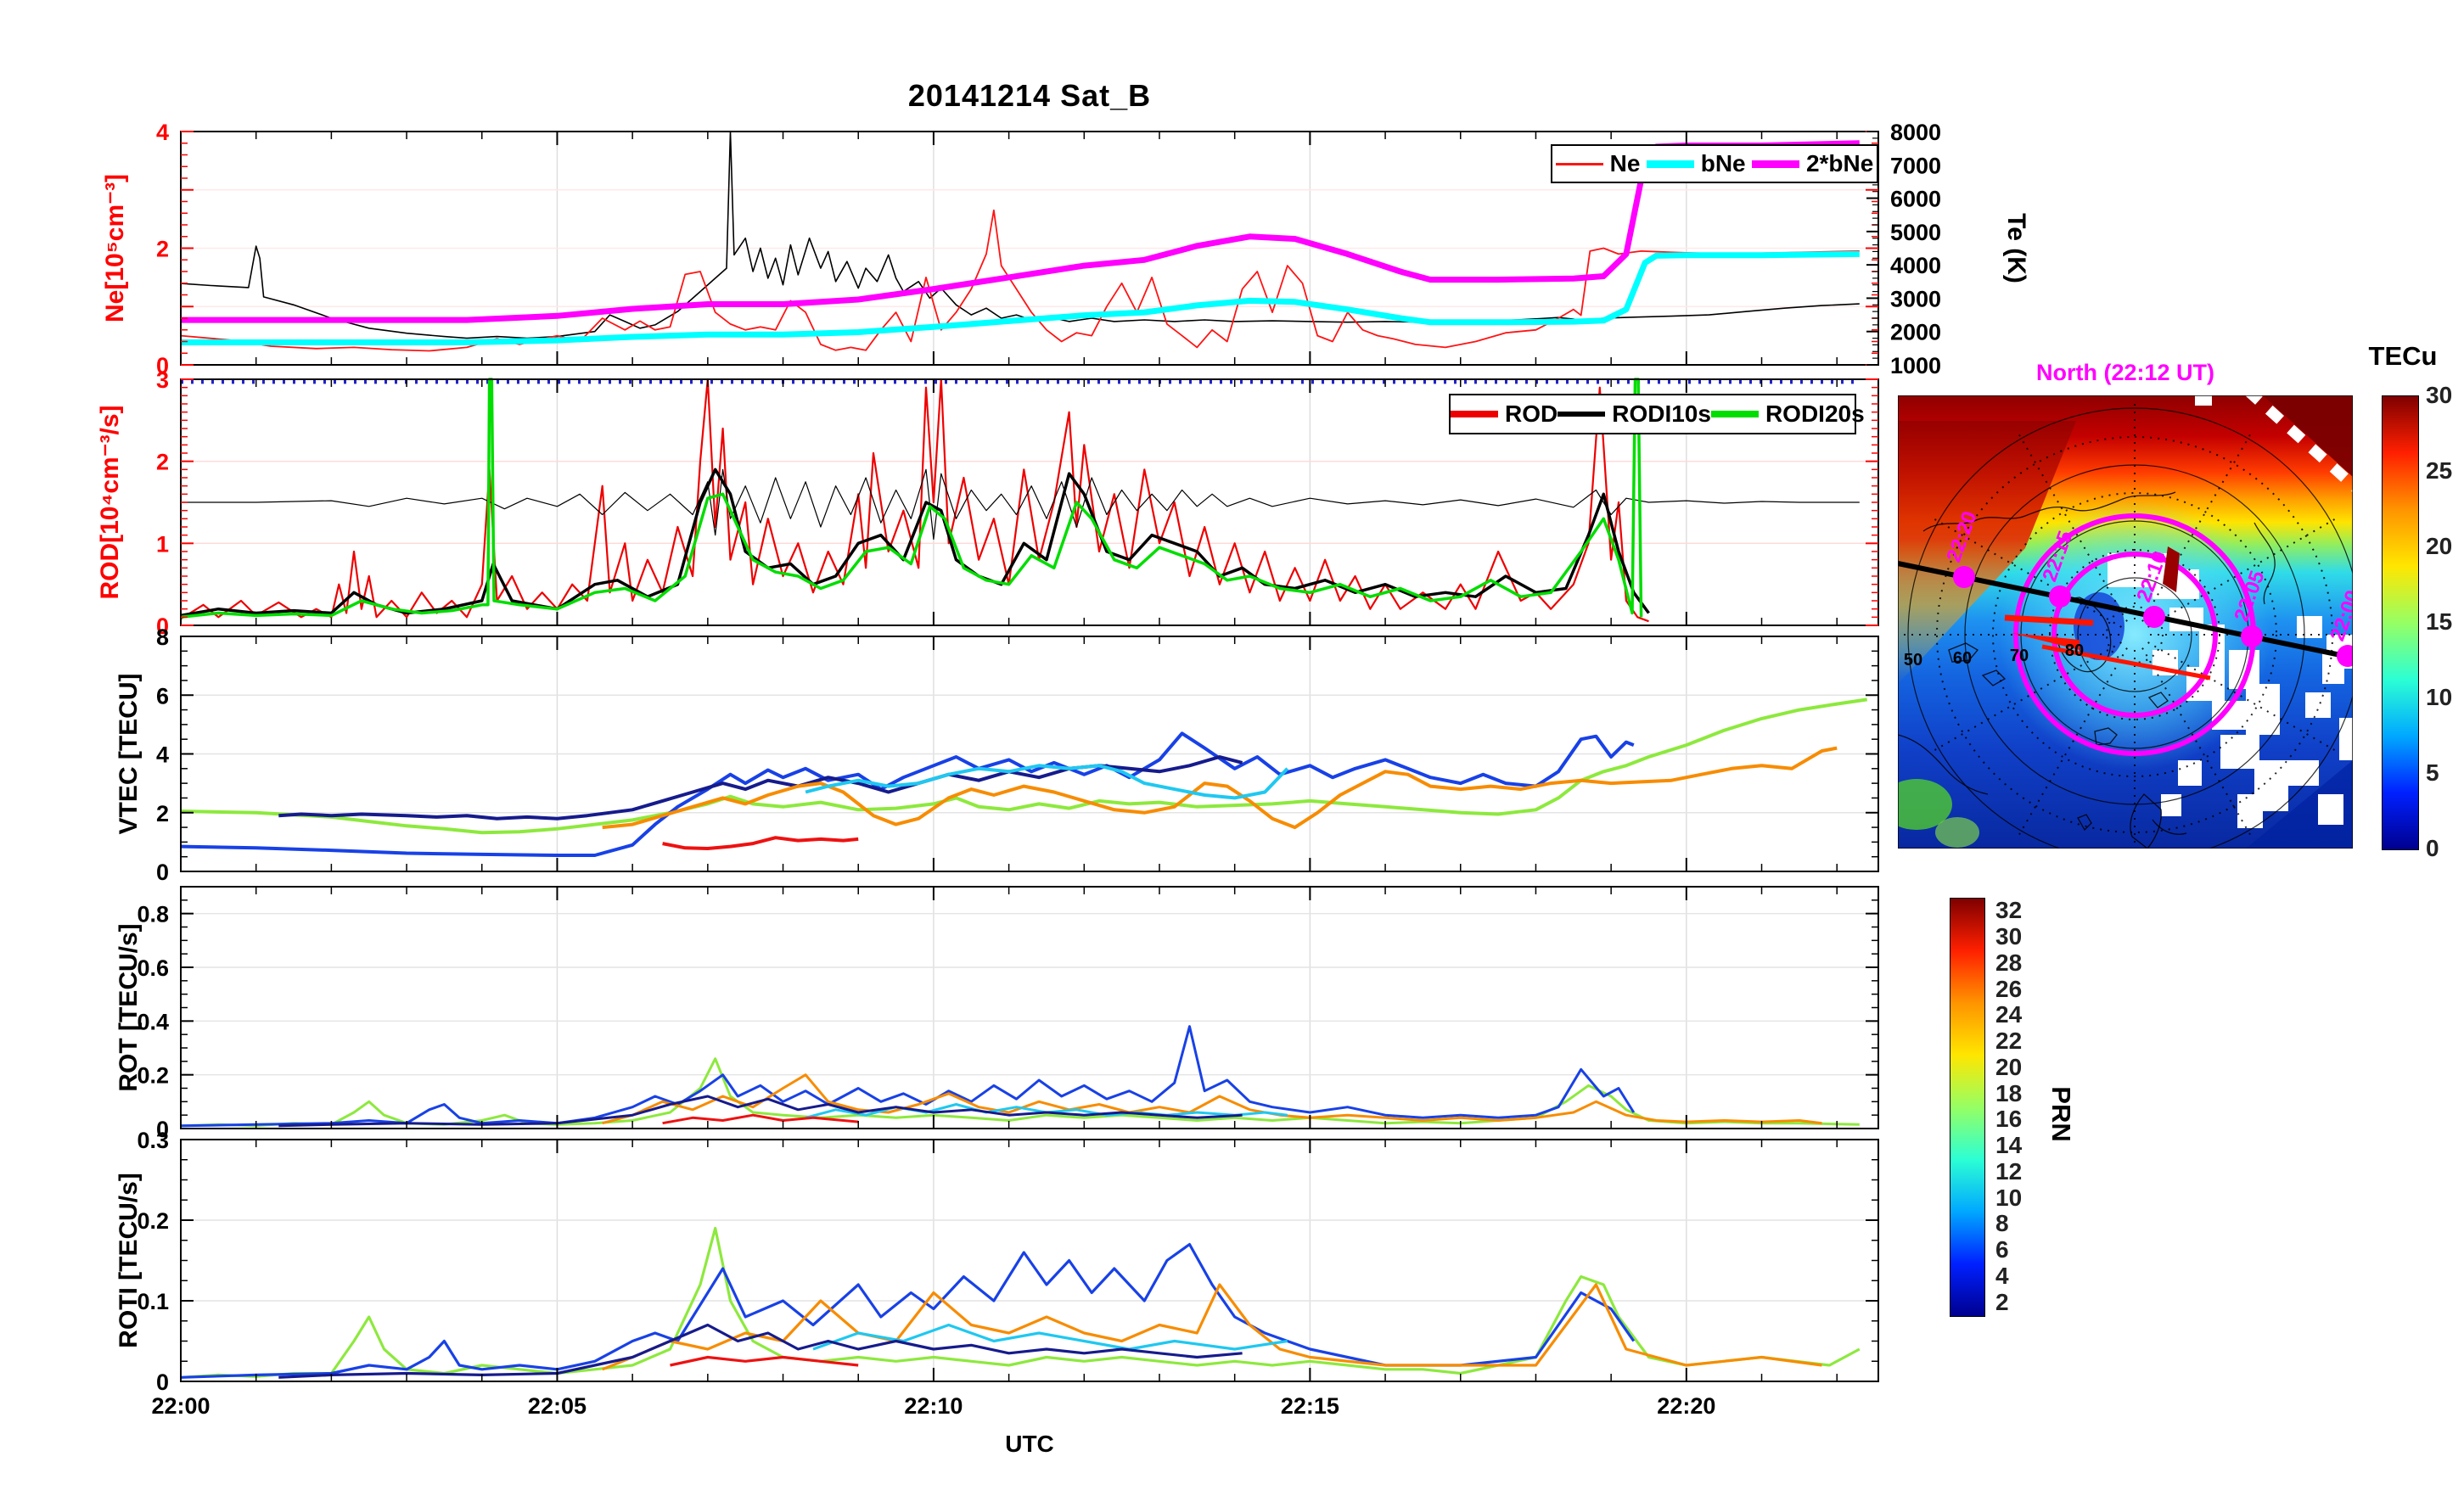 This screenshot has height=1490, width=2464. Describe the element at coordinates (1723, 163) in the screenshot. I see `legend-label: bNe` at that location.